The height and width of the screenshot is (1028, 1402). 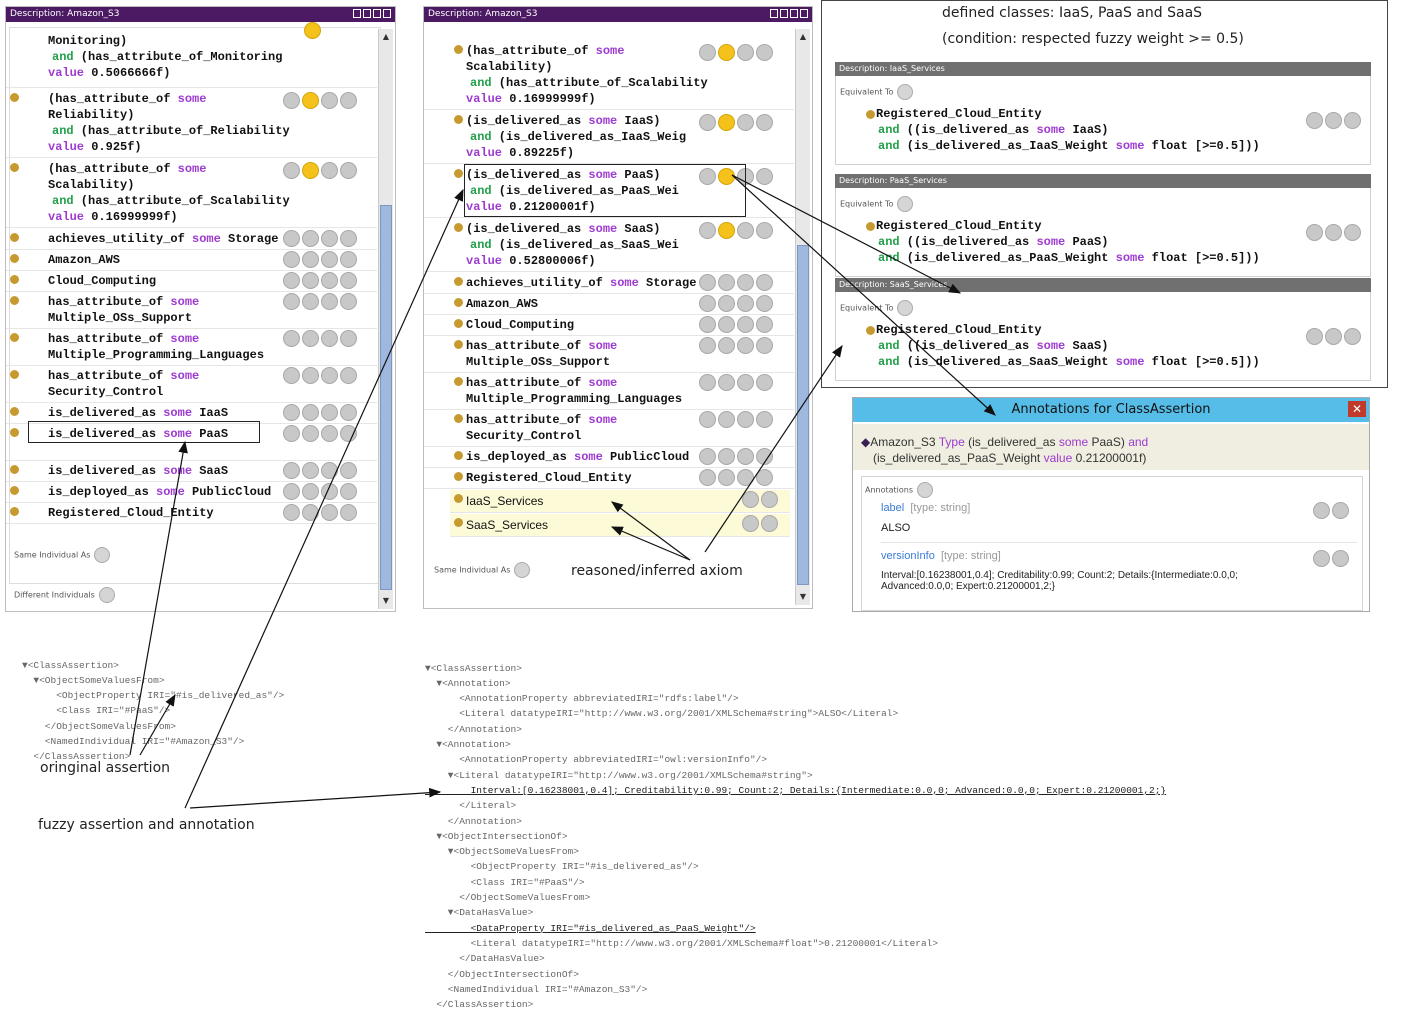 I want to click on help-icon, so click(x=291, y=100).